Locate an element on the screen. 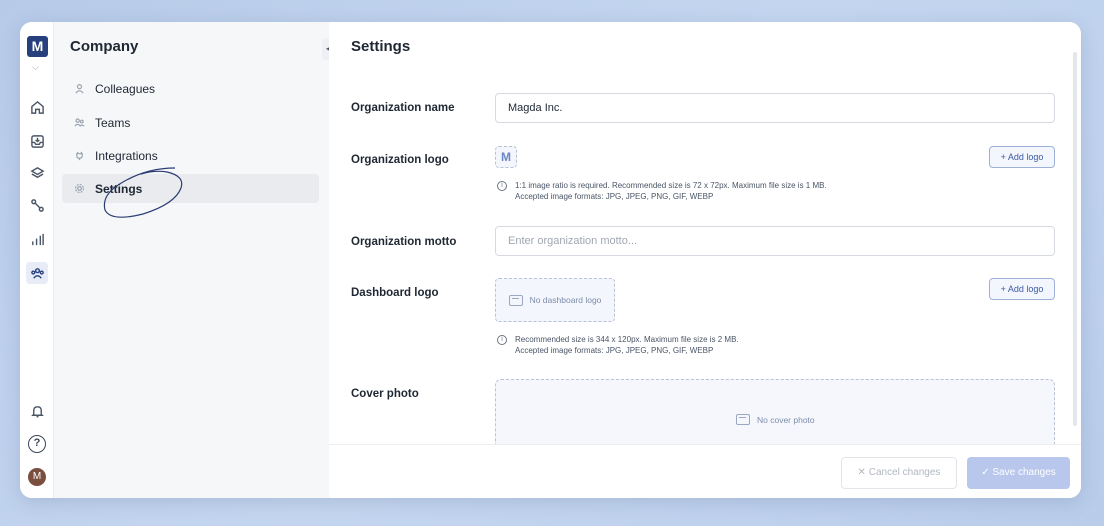 The width and height of the screenshot is (1104, 526). sidebar-item-colleagues: Colleagues is located at coordinates (190, 88).